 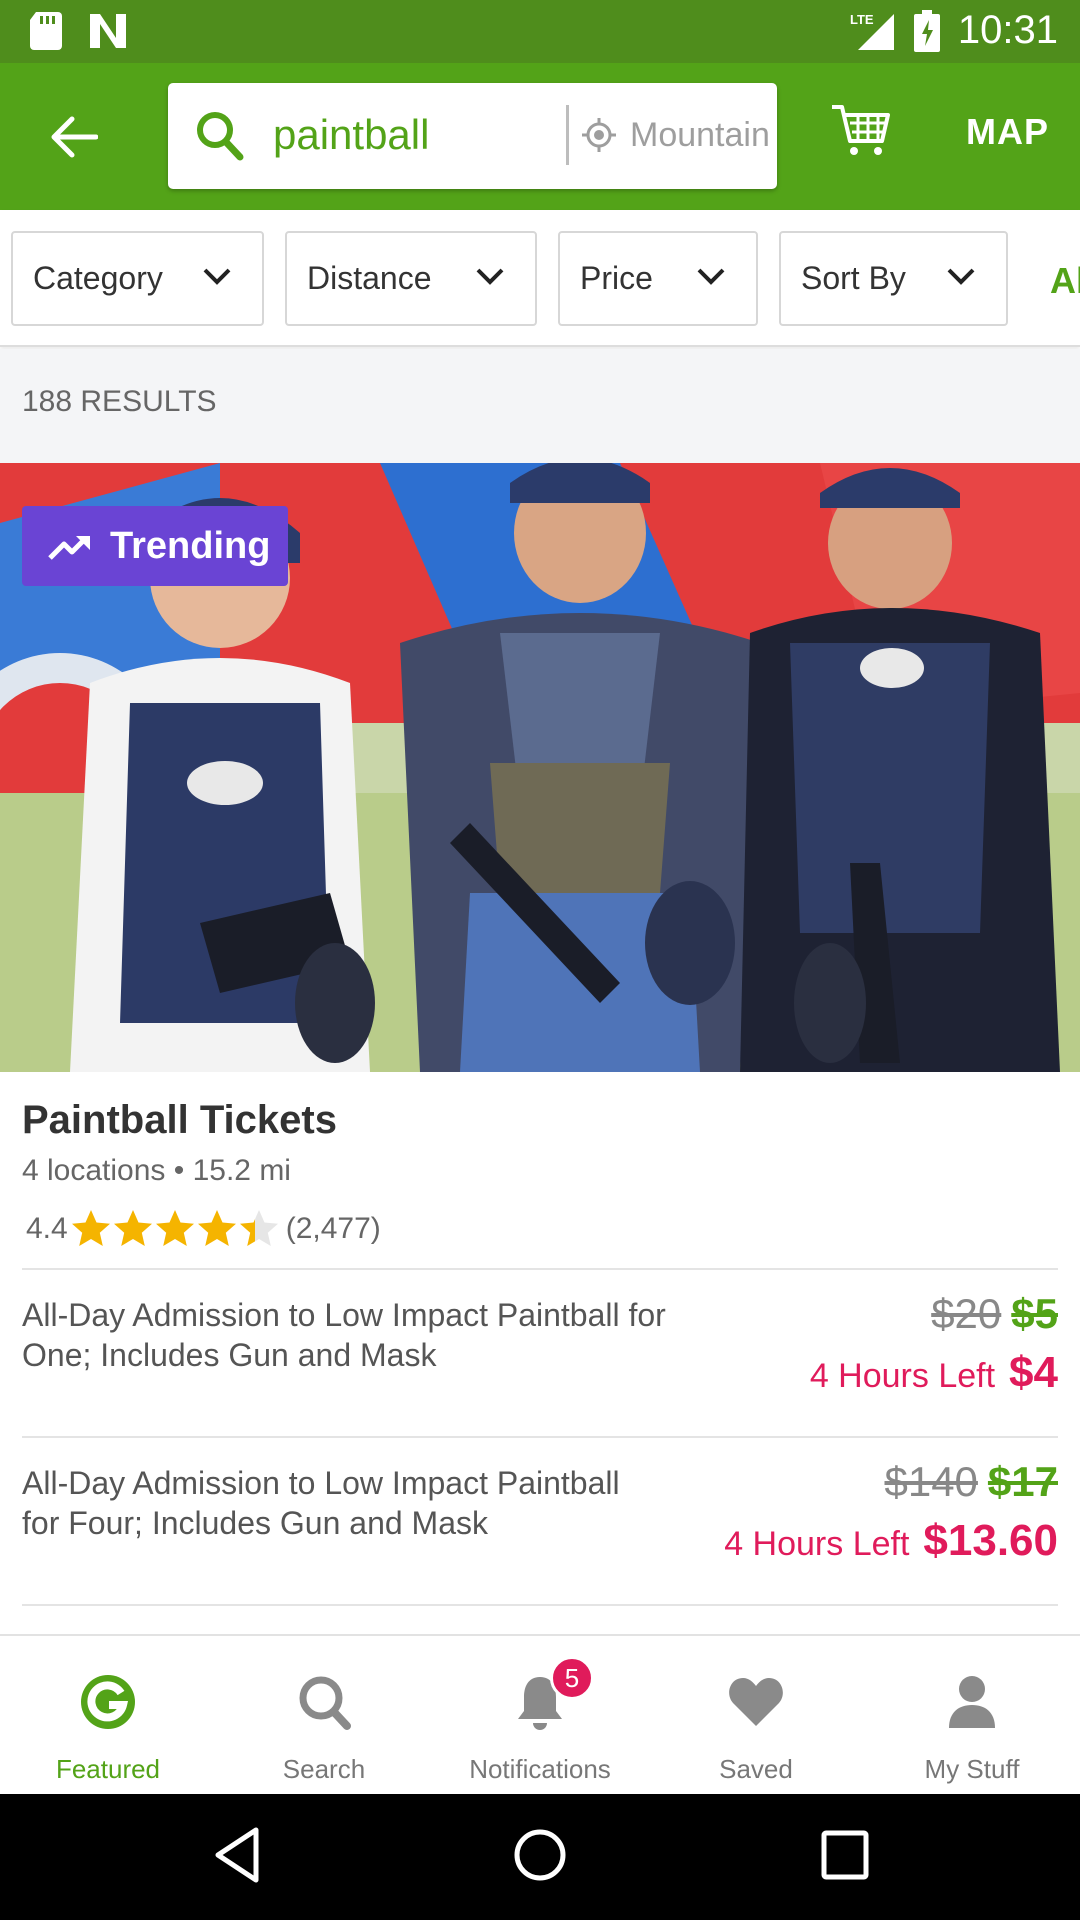 What do you see at coordinates (853, 278) in the screenshot?
I see `filter-label: Sort By` at bounding box center [853, 278].